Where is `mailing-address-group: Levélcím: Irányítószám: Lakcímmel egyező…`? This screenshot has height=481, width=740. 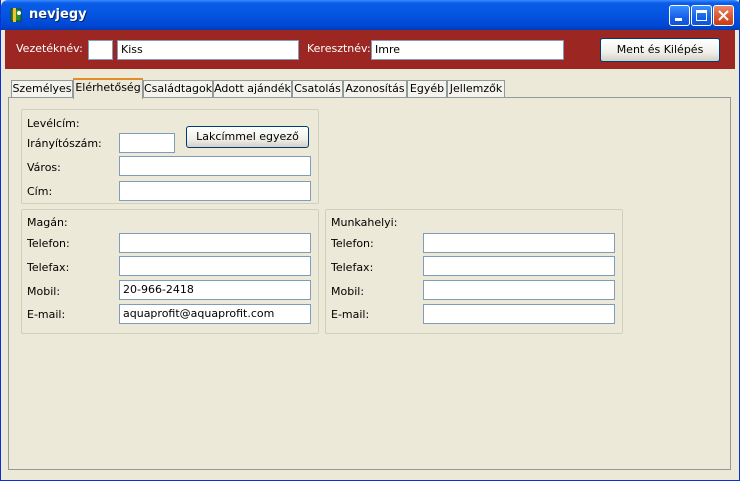 mailing-address-group: Levélcím: Irányítószám: Lakcímmel egyező… is located at coordinates (170, 156).